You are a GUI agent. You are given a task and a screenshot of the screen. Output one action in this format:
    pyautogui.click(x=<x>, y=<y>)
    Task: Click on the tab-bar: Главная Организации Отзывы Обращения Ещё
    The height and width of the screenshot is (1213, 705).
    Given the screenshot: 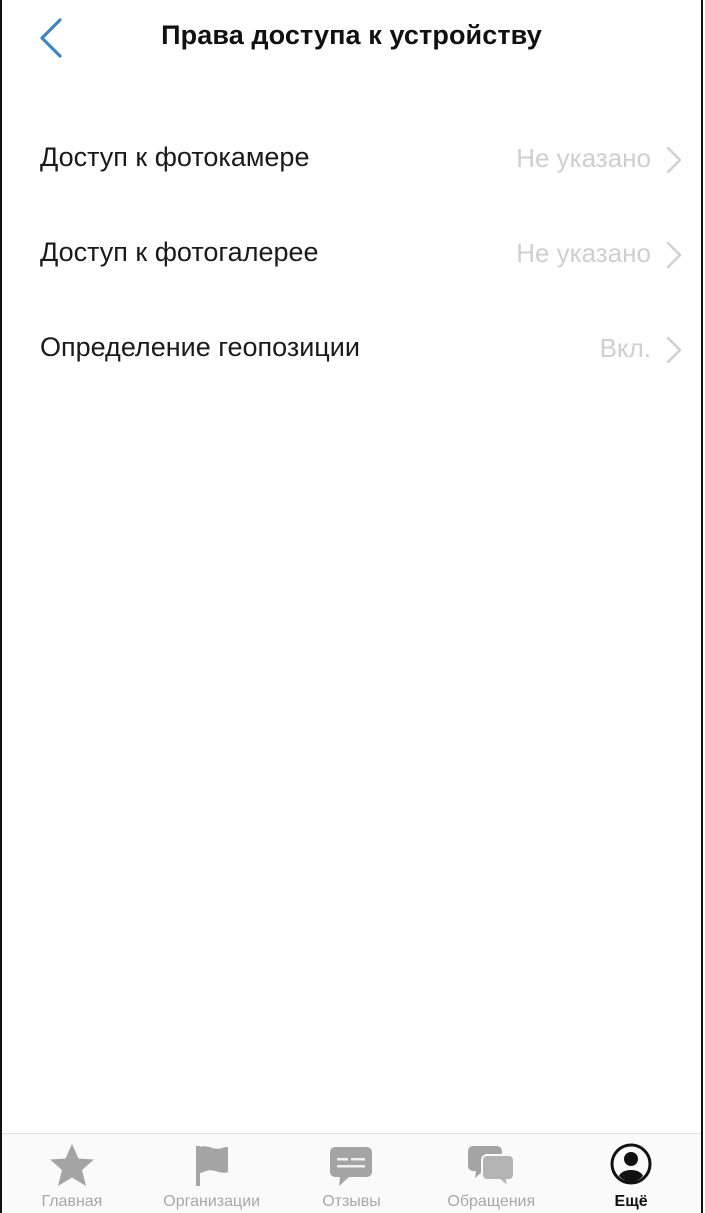 What is the action you would take?
    pyautogui.click(x=351, y=1173)
    